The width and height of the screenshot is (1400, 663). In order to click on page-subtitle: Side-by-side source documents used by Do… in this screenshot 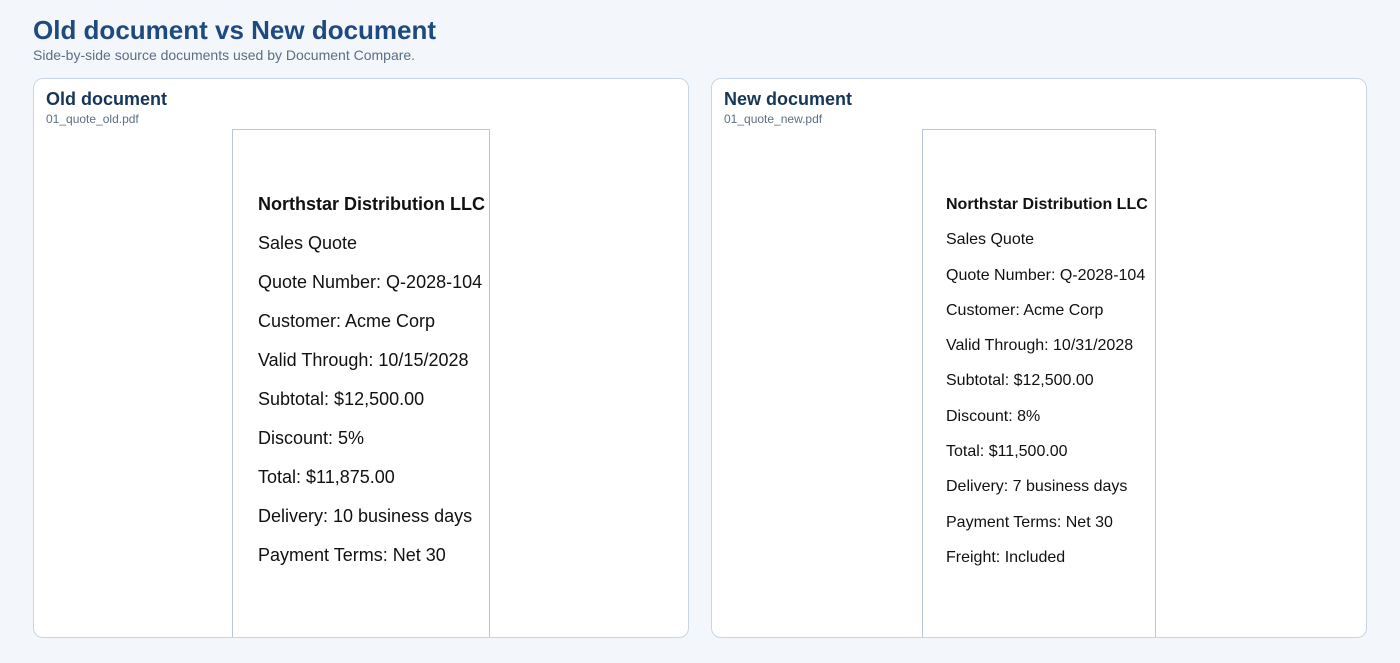, I will do `click(224, 55)`.